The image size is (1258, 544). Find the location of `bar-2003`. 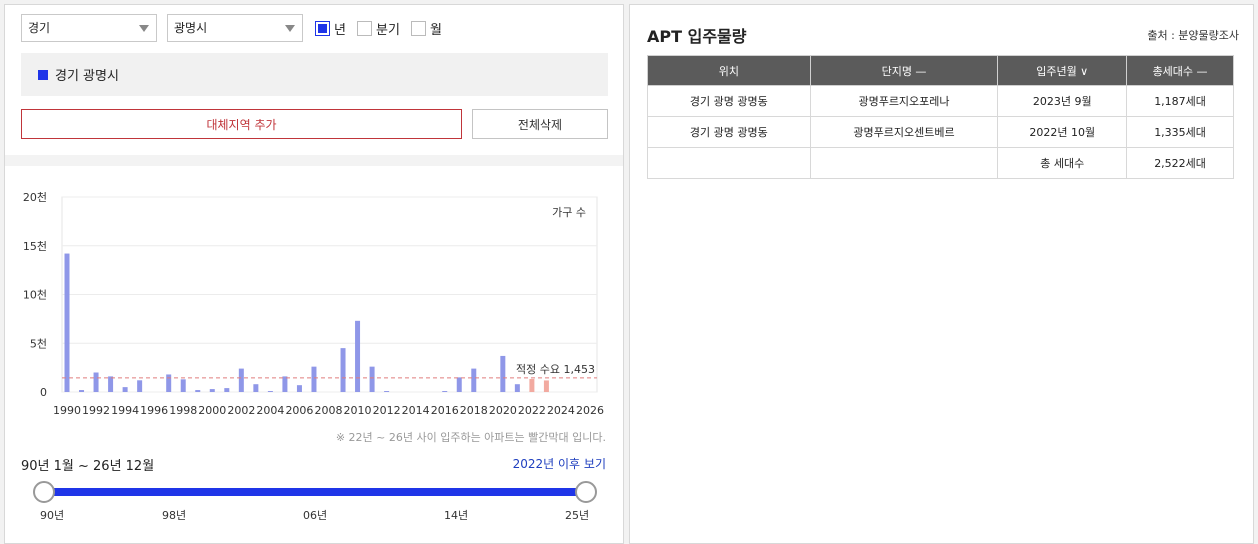

bar-2003 is located at coordinates (256, 388).